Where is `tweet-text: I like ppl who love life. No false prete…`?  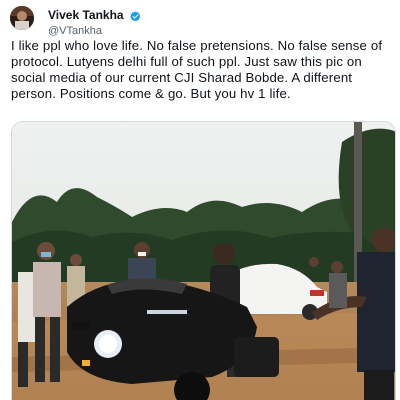 tweet-text: I like ppl who love life. No false prete… is located at coordinates (197, 69).